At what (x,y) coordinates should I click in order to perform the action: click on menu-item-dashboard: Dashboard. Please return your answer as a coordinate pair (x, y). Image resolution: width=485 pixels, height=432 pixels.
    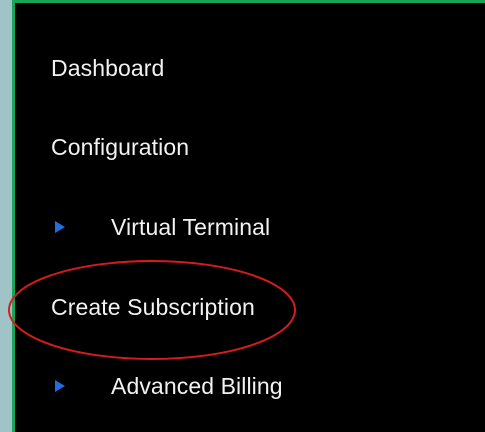
    Looking at the image, I should click on (107, 68).